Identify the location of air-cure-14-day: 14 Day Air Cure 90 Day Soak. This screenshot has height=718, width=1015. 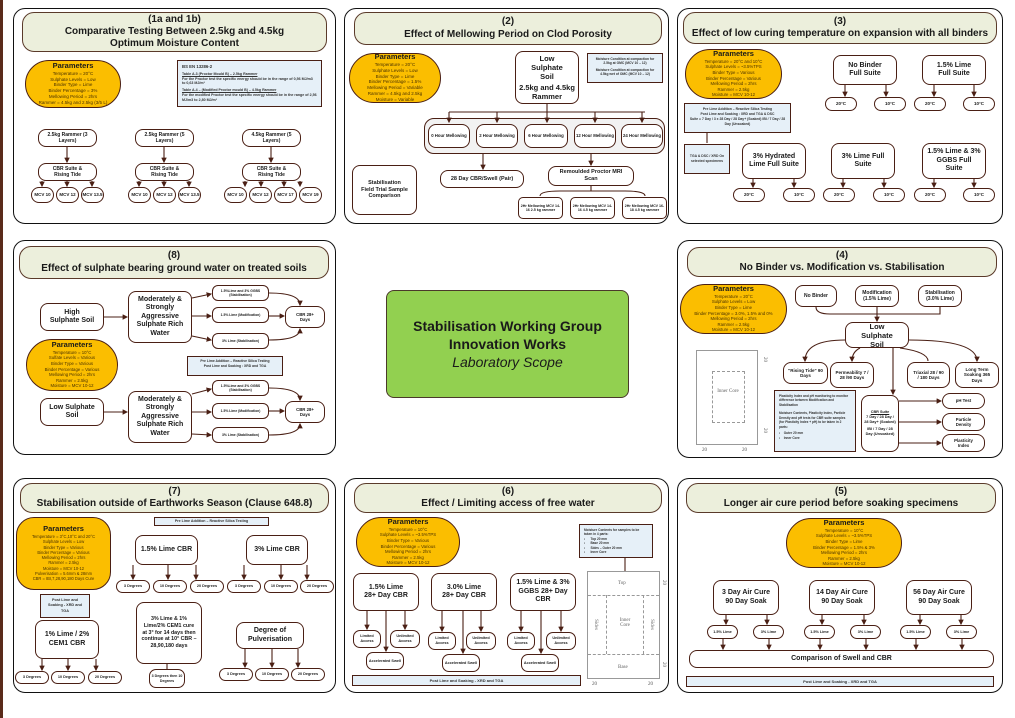
(842, 597).